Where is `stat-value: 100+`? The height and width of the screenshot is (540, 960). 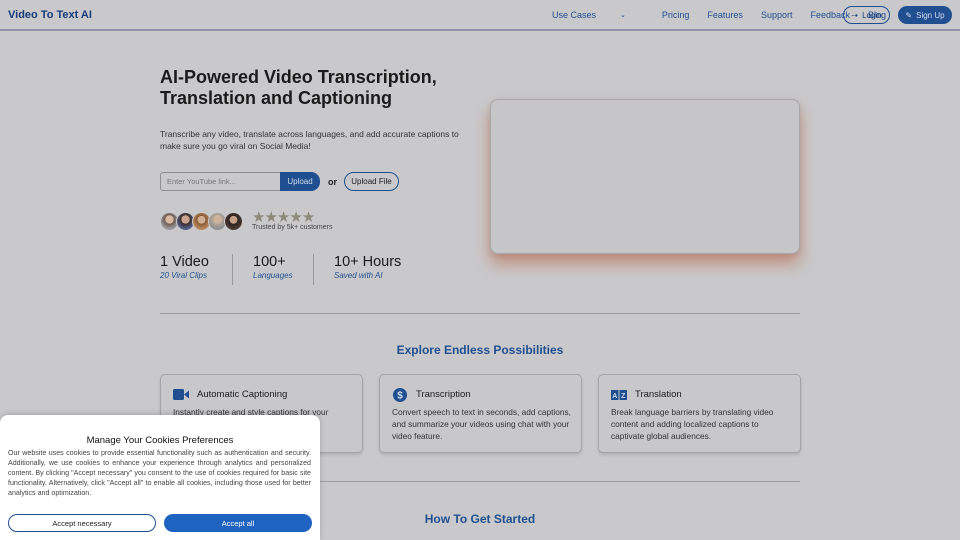
stat-value: 100+ is located at coordinates (269, 262).